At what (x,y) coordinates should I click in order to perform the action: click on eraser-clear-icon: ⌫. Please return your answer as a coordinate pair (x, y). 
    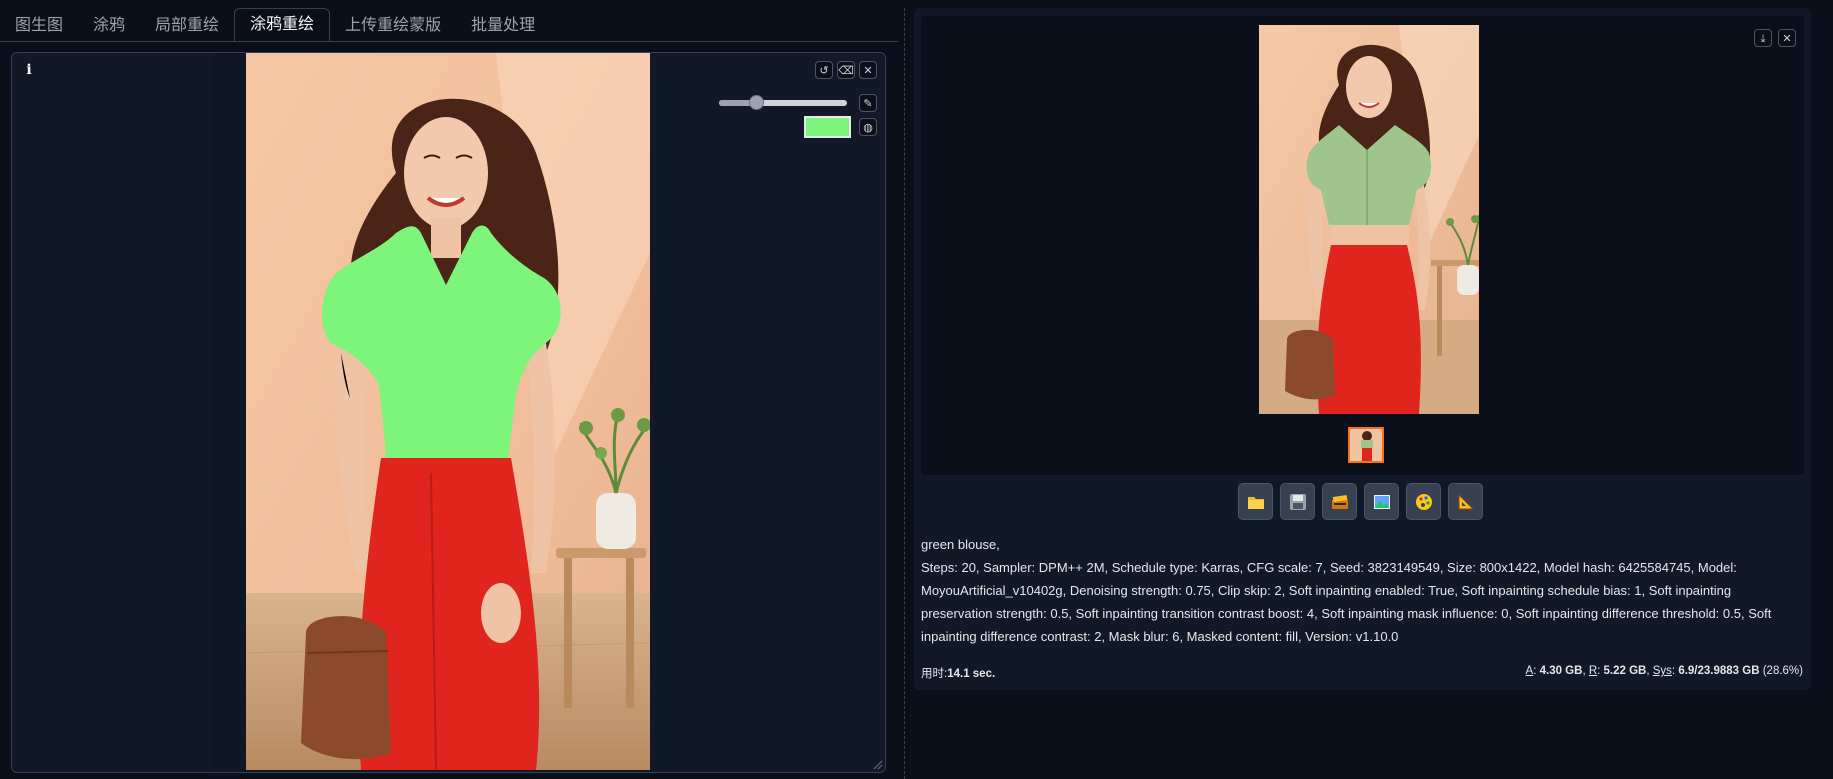
    Looking at the image, I should click on (846, 70).